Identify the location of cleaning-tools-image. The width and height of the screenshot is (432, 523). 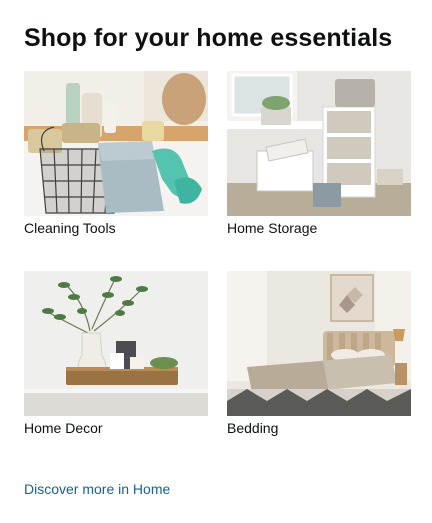
(116, 143).